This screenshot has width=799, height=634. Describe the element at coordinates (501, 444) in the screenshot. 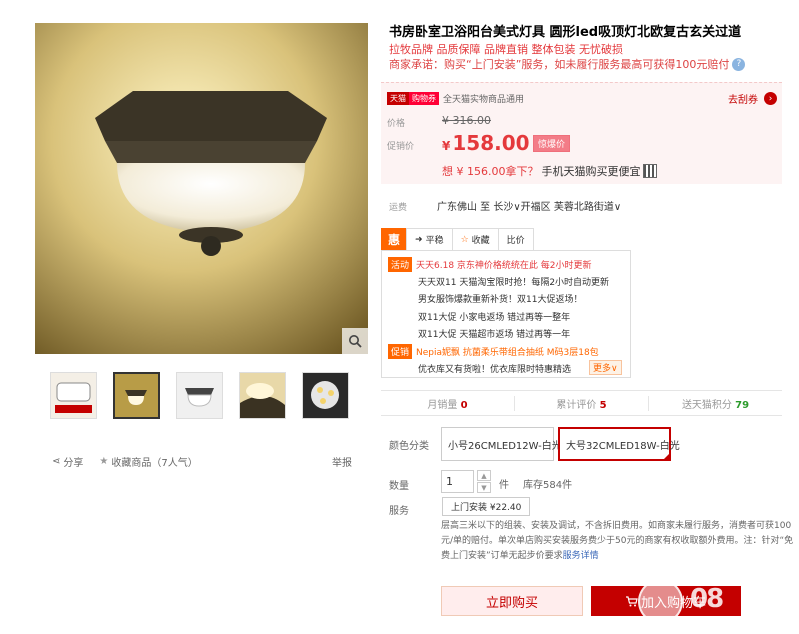

I see `sku-option-small: 小号26CMLED12W-白光` at that location.